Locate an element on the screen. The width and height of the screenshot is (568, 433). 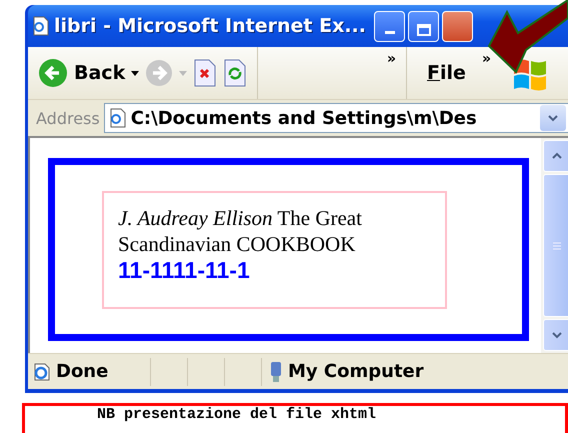
scrollbar-thumb is located at coordinates (555, 245).